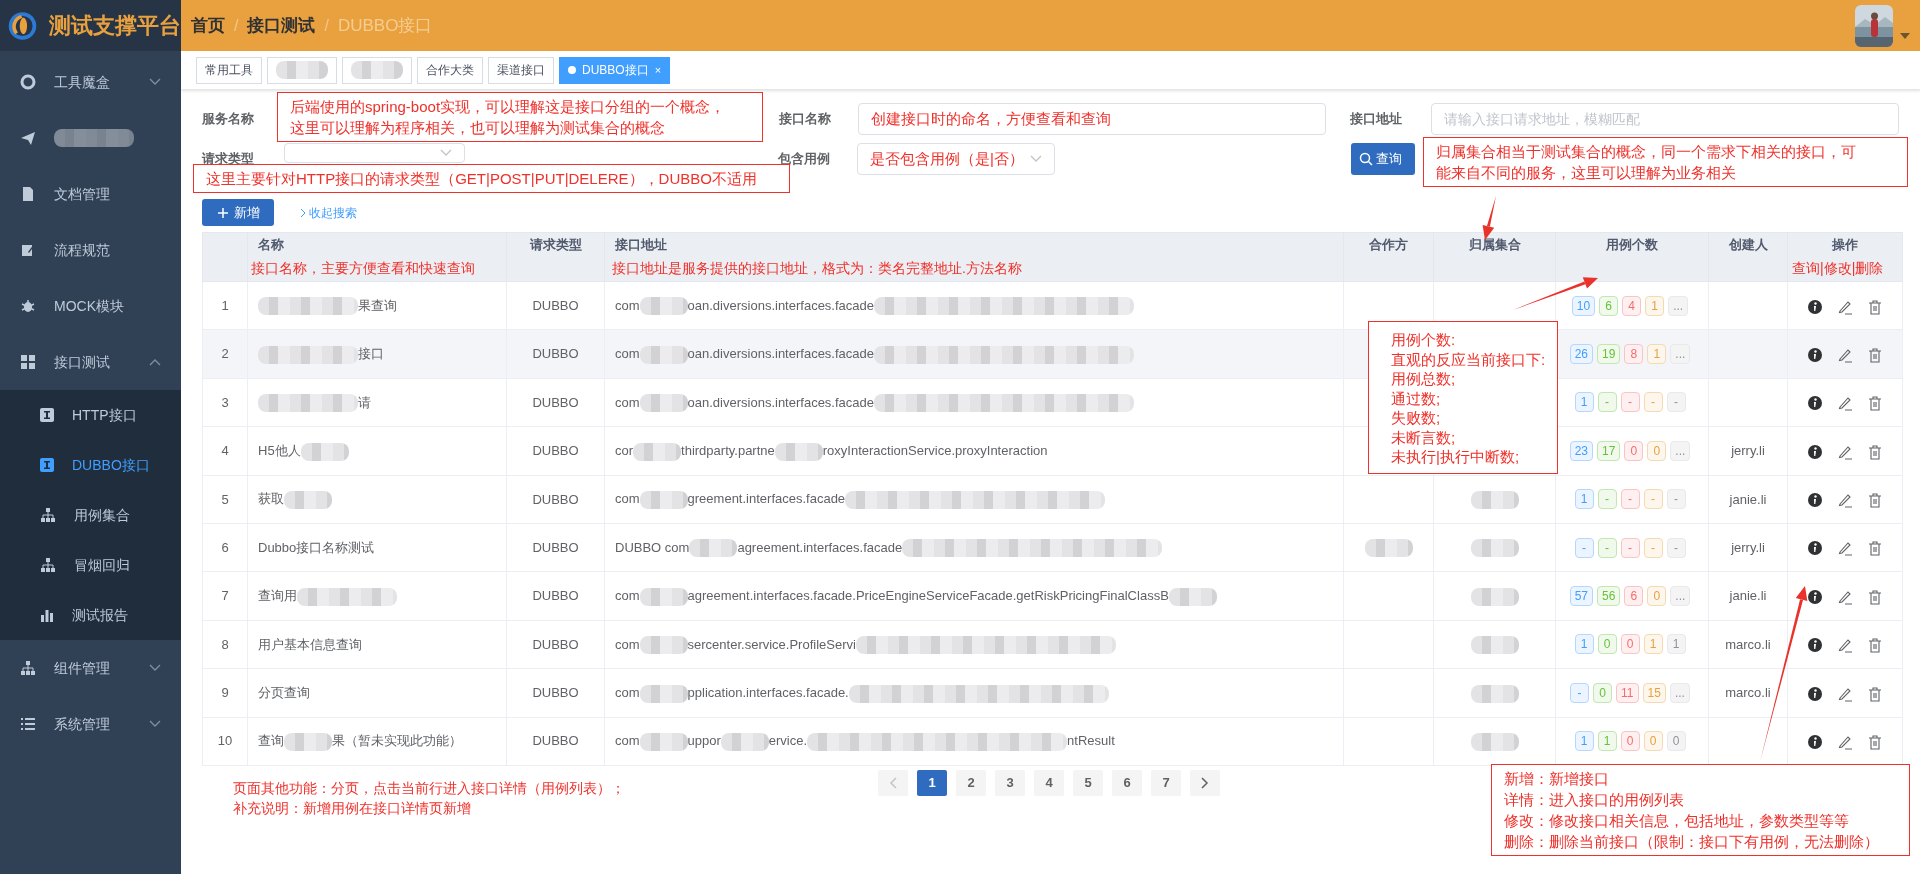 This screenshot has height=874, width=1920. Describe the element at coordinates (450, 70) in the screenshot. I see `tab: 合作大类` at that location.